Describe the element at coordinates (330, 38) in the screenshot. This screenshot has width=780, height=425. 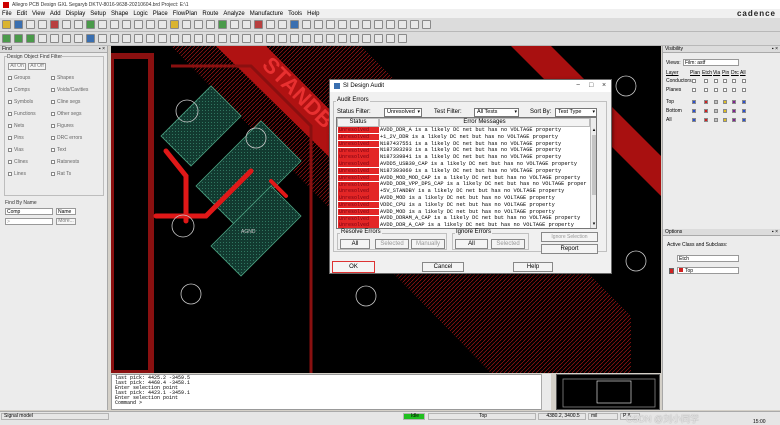
I see `xnet-icon` at that location.